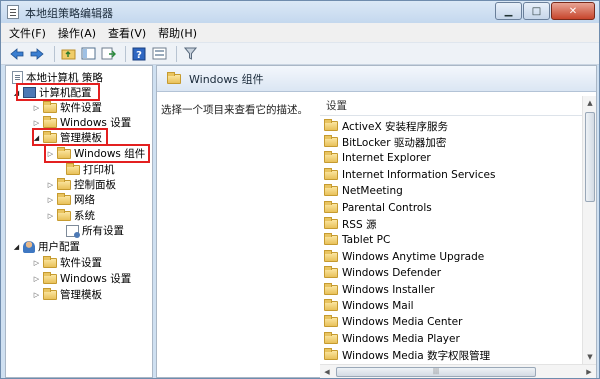 The height and width of the screenshot is (379, 600). I want to click on tree-item-user-config: ◢ 用户配置, so click(46, 246).